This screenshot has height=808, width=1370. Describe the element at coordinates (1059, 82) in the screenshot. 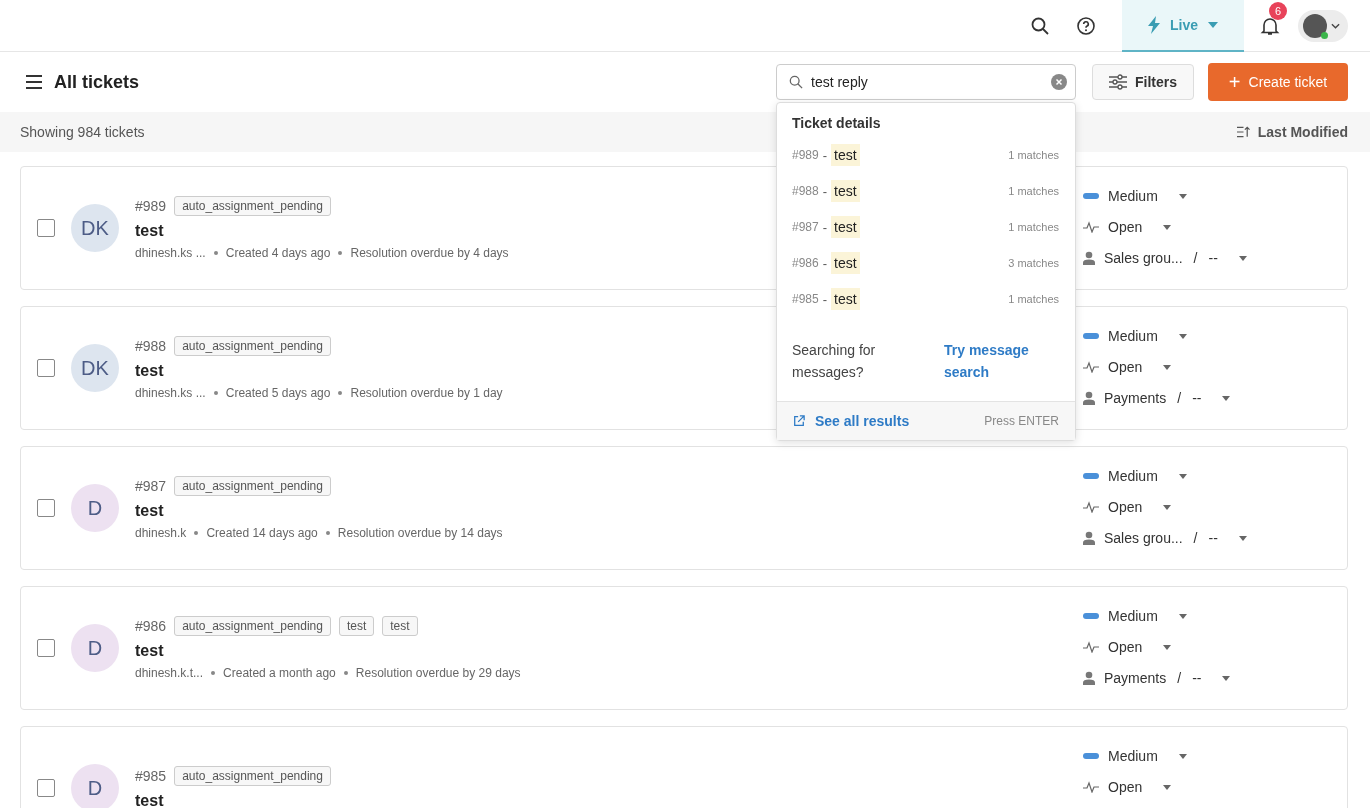

I see `clear-icon` at that location.